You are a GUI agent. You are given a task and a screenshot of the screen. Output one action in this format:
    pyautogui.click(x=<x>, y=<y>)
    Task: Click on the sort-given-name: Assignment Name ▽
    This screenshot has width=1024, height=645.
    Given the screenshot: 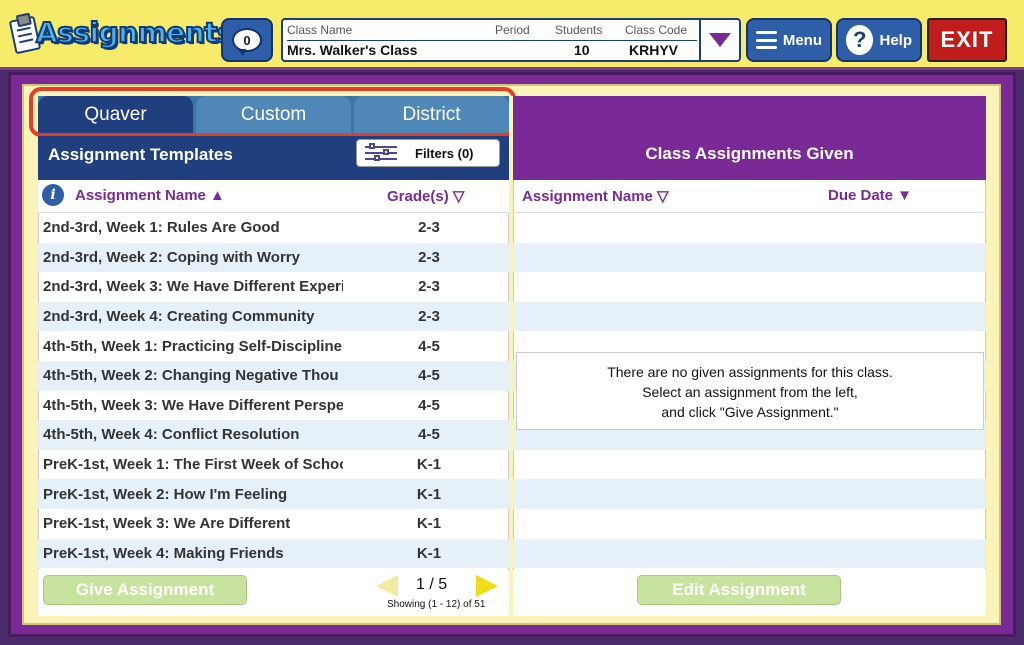 What is the action you would take?
    pyautogui.click(x=595, y=196)
    